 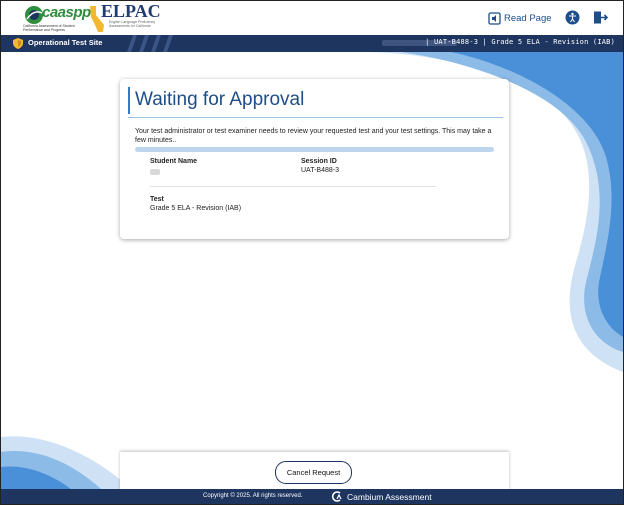 What do you see at coordinates (174, 161) in the screenshot?
I see `student-name-label: Student Name` at bounding box center [174, 161].